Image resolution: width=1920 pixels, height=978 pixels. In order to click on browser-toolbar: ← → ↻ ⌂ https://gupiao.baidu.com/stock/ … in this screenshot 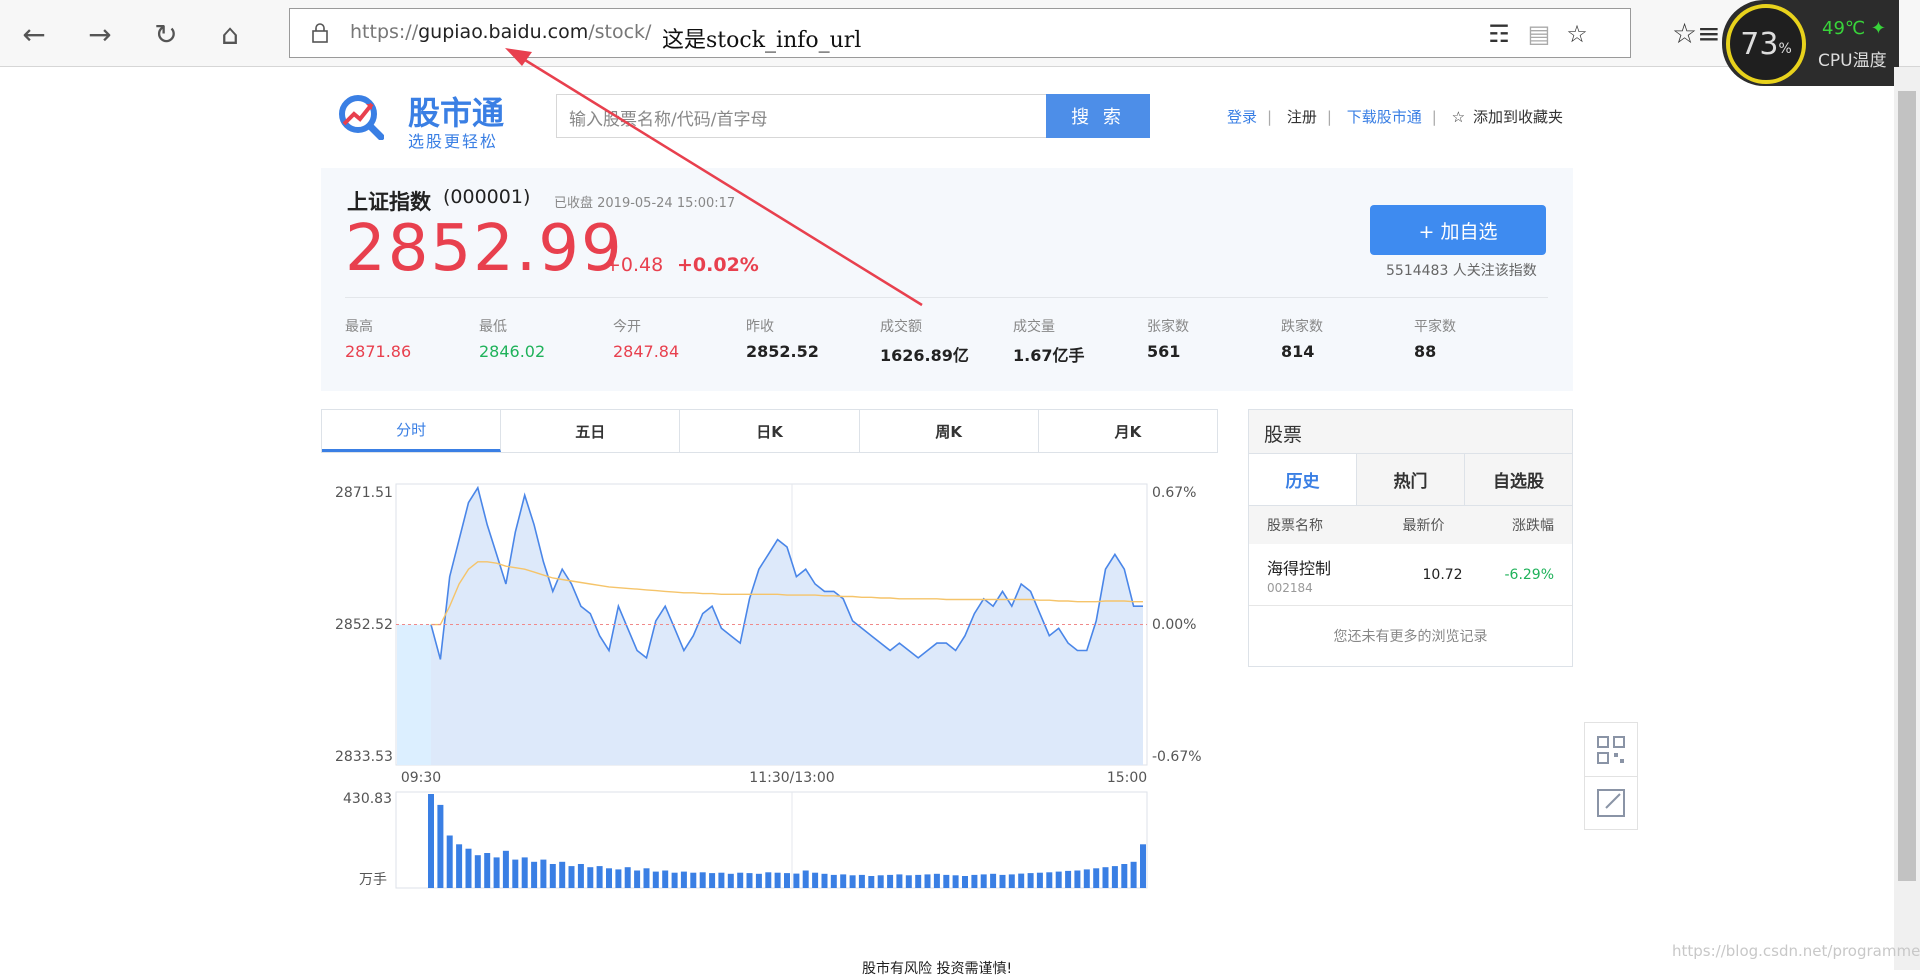, I will do `click(960, 33)`.